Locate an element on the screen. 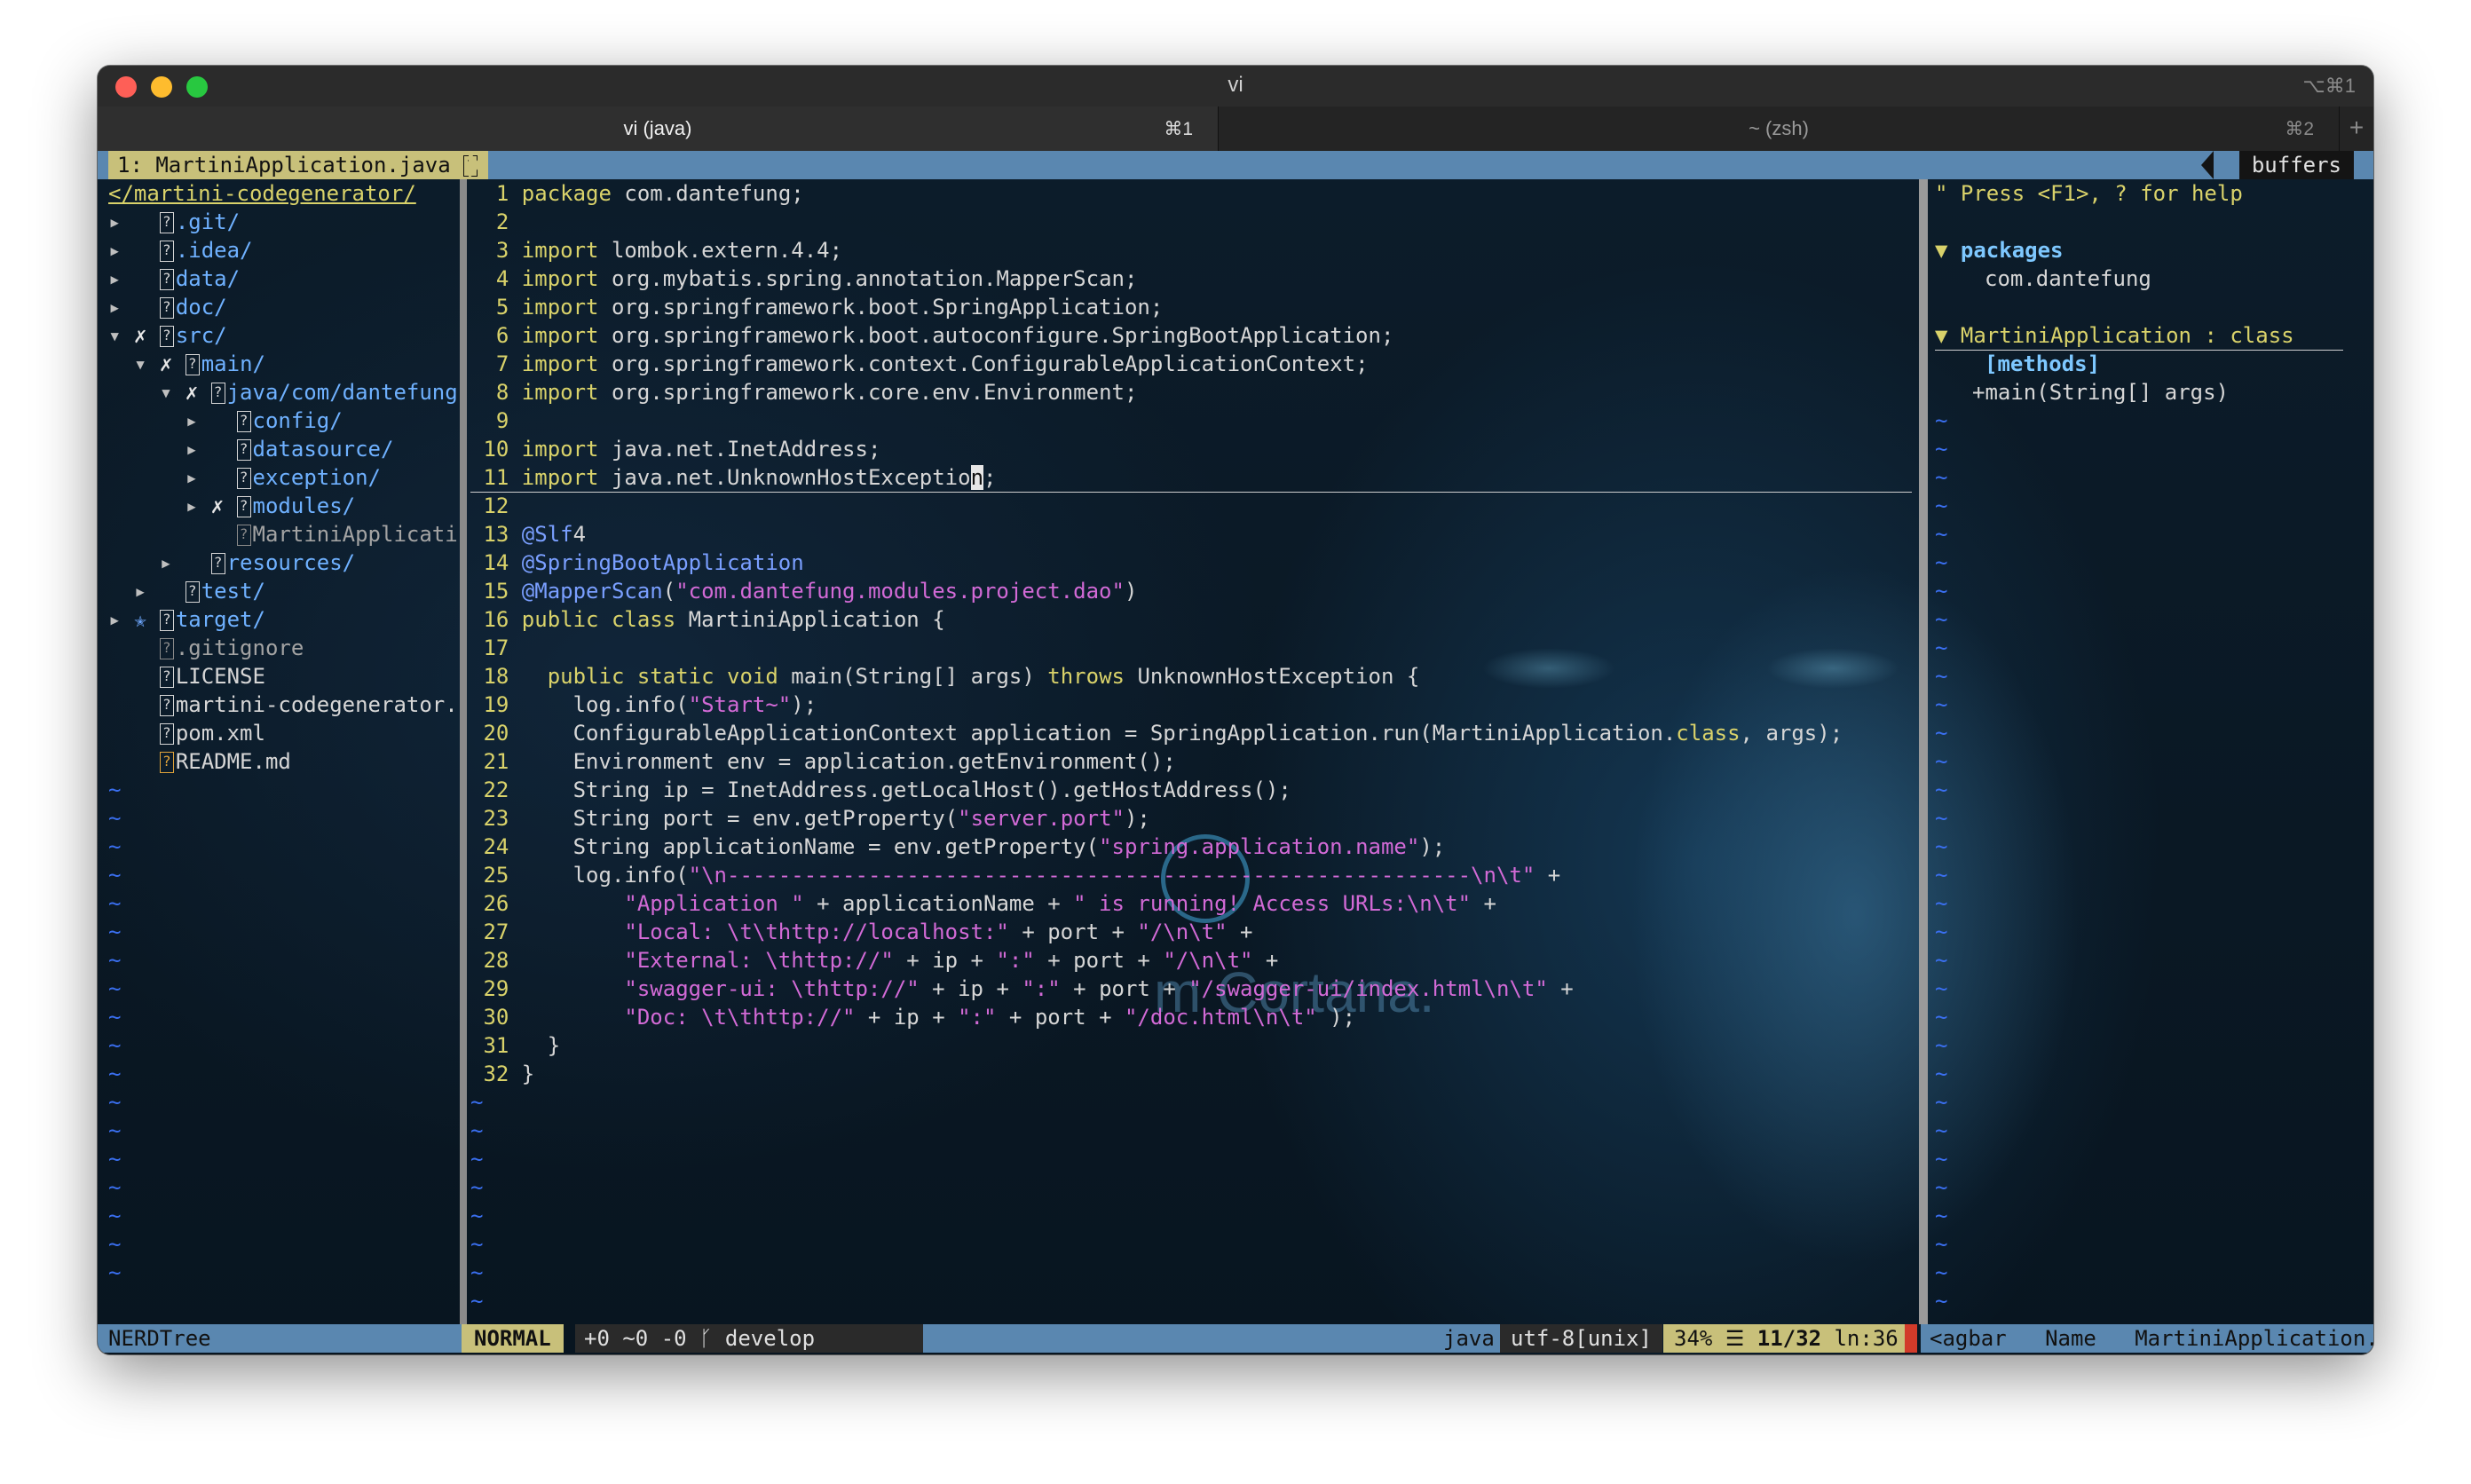 The height and width of the screenshot is (1484, 2471). nerdtree-item: ▾ ✗ ? src/ is located at coordinates (167, 335).